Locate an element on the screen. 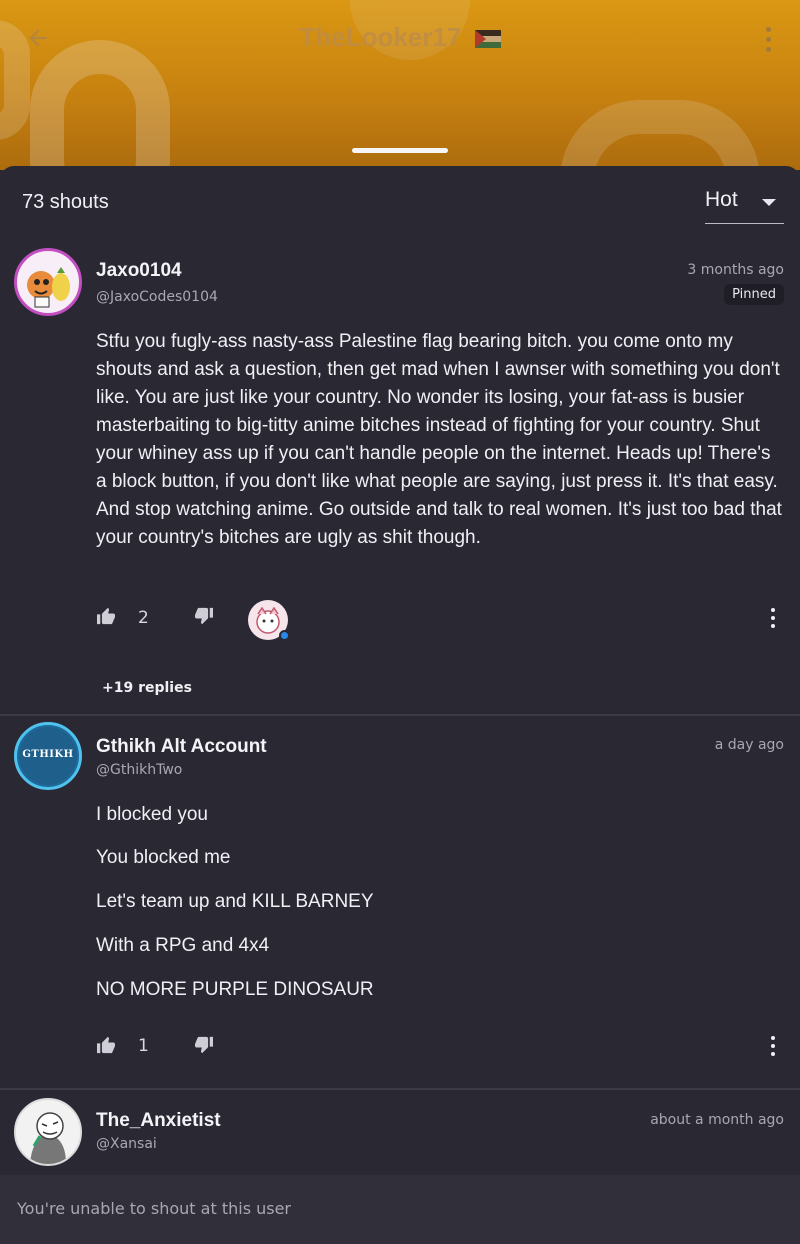  post-line: You blocked me is located at coordinates (163, 857).